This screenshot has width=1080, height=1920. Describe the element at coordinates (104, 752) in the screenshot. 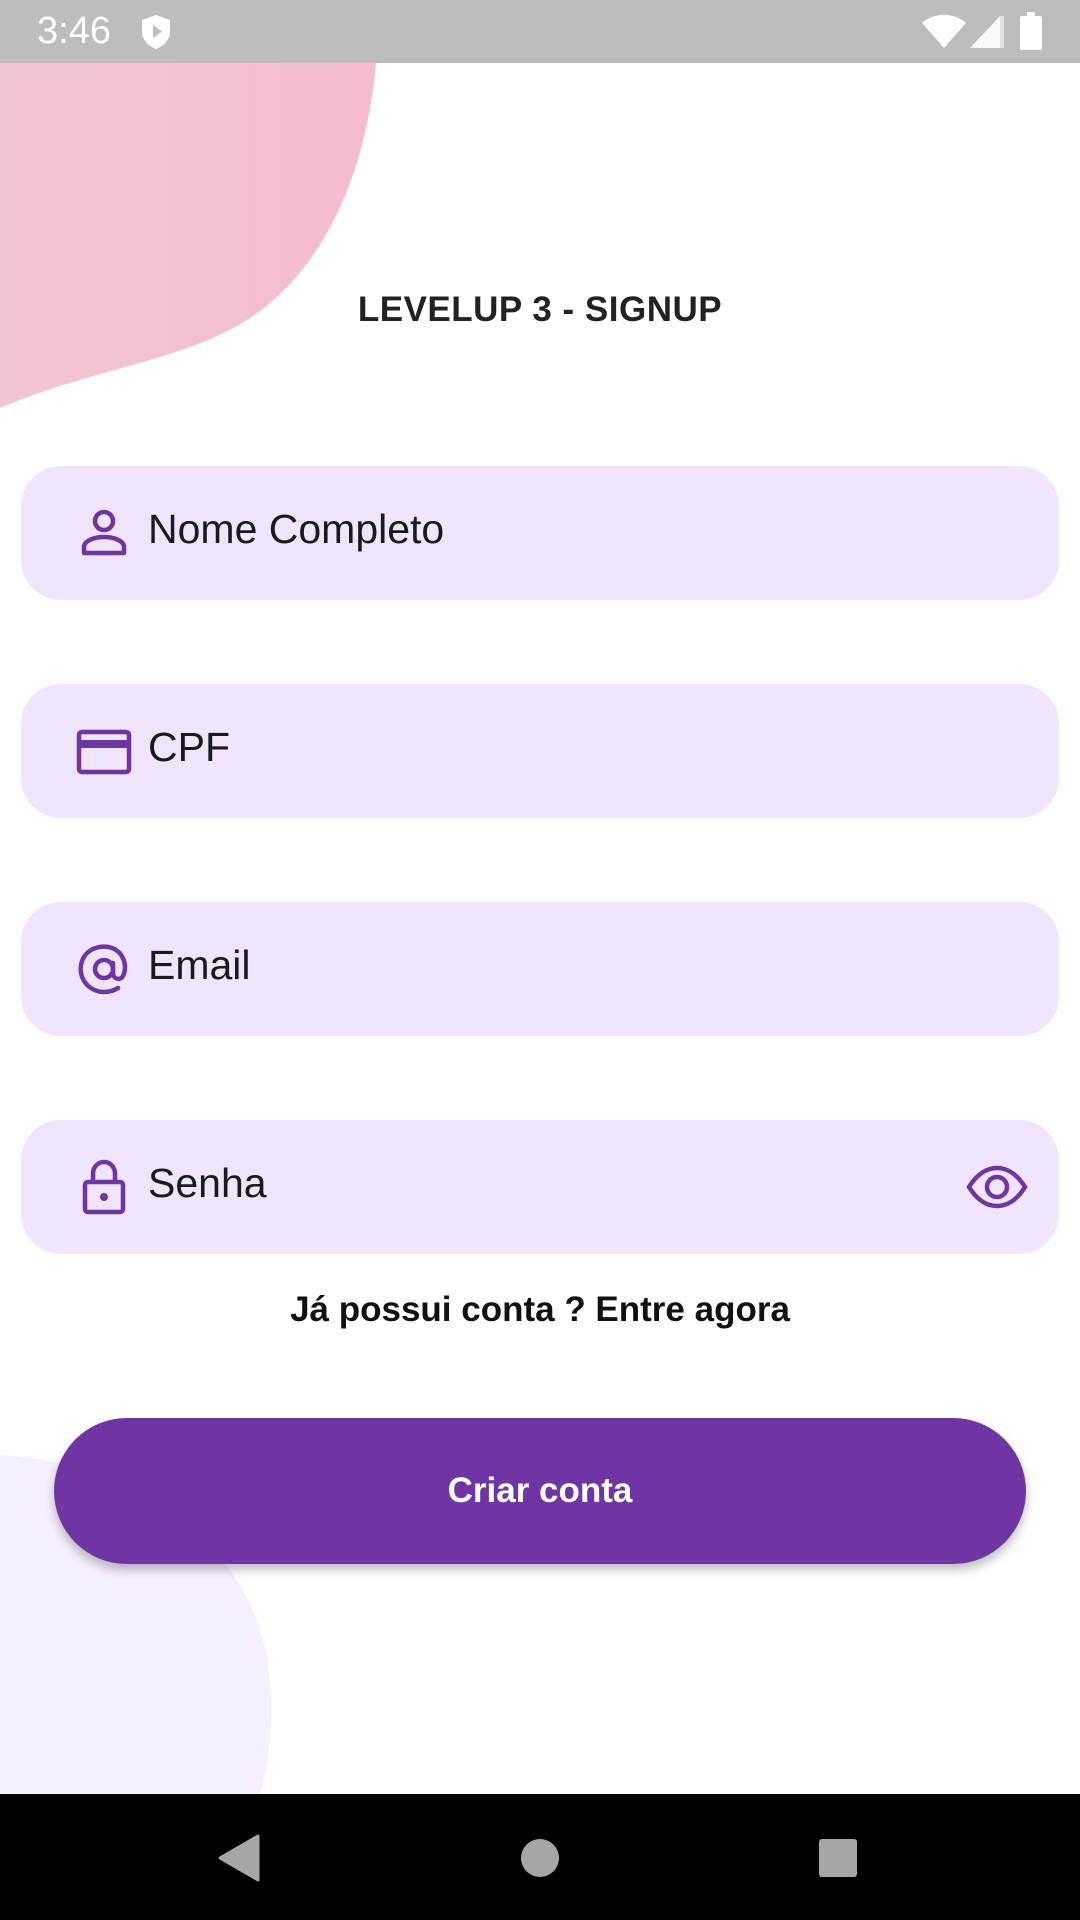

I see `credit-card-icon` at that location.